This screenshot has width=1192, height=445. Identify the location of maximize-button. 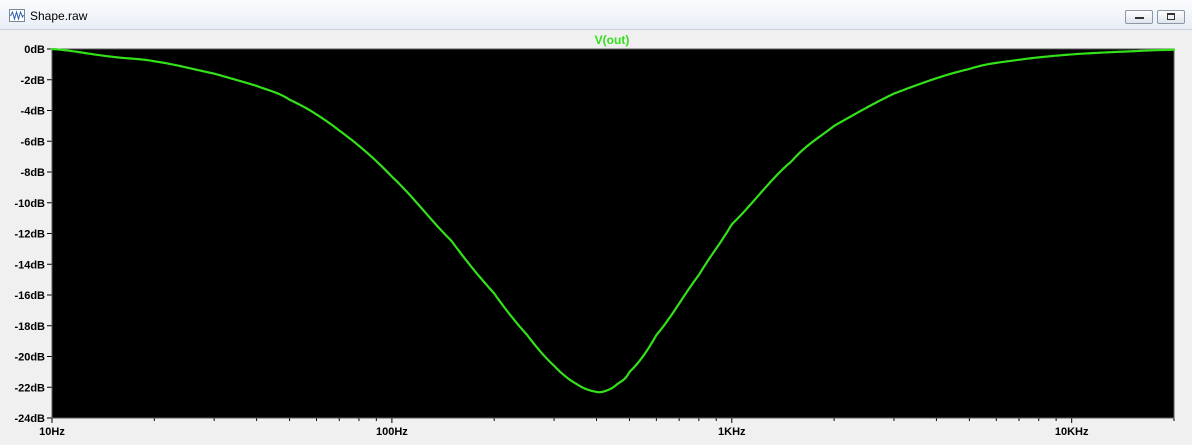
(1171, 17).